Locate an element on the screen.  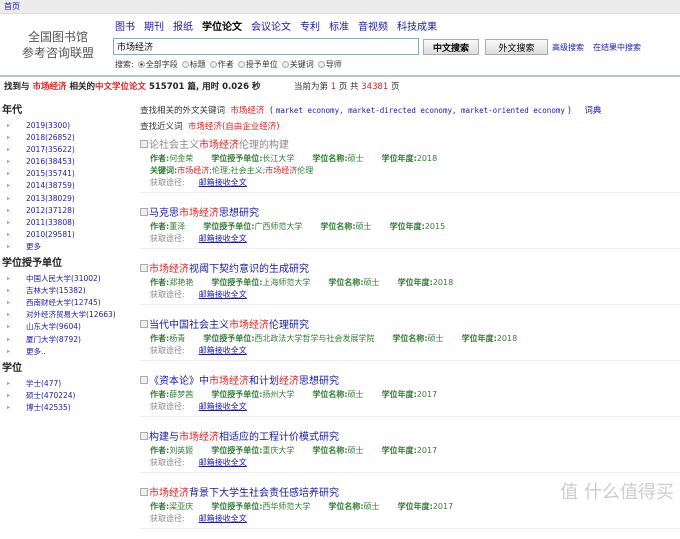
result-title: 《资本论》中市场经济和计划经济思想研究 is located at coordinates (410, 382).